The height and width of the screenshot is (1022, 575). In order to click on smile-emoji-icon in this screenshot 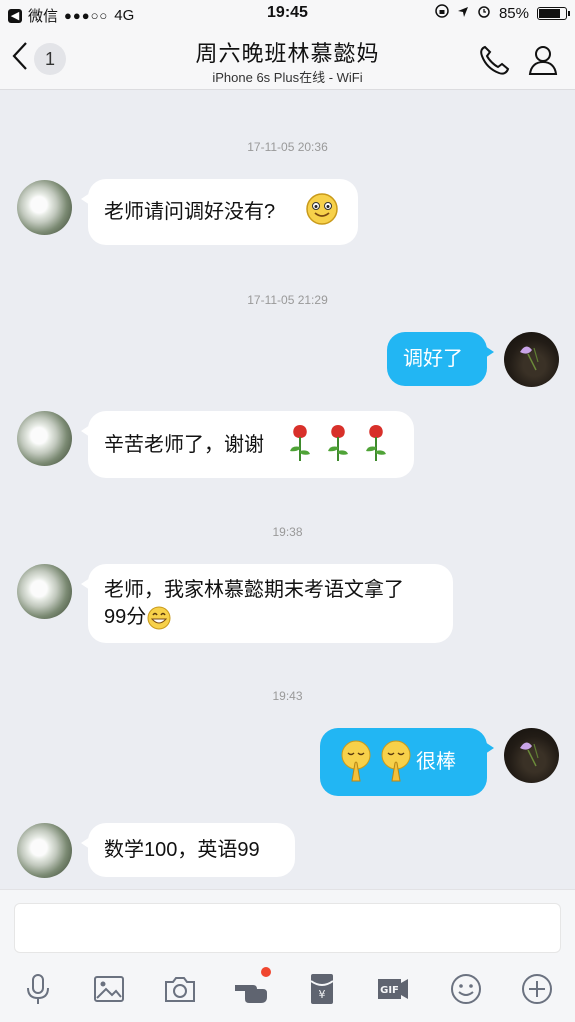, I will do `click(322, 213)`.